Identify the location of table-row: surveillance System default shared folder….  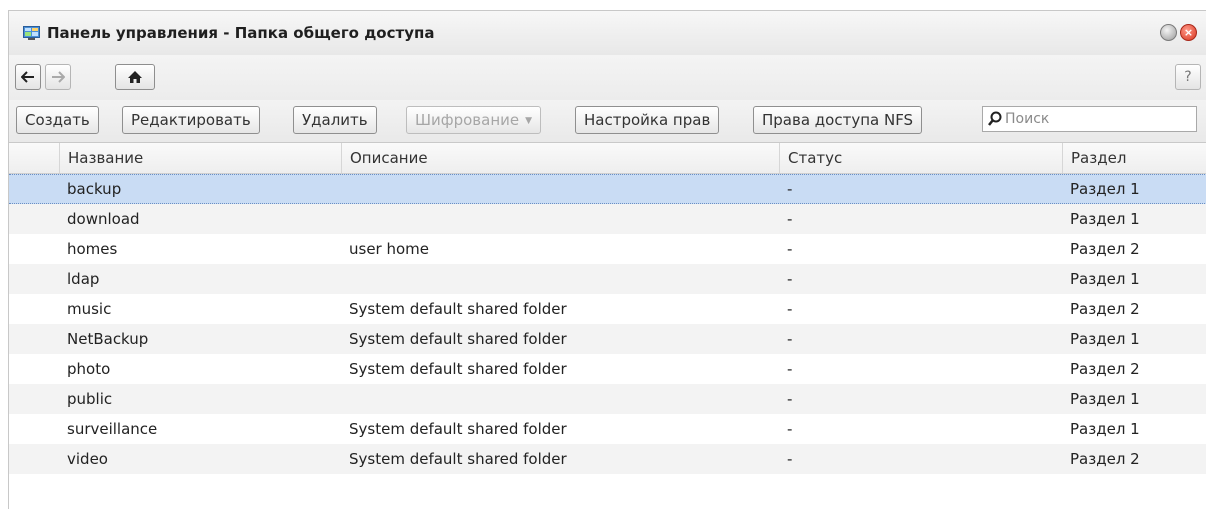
(607, 429).